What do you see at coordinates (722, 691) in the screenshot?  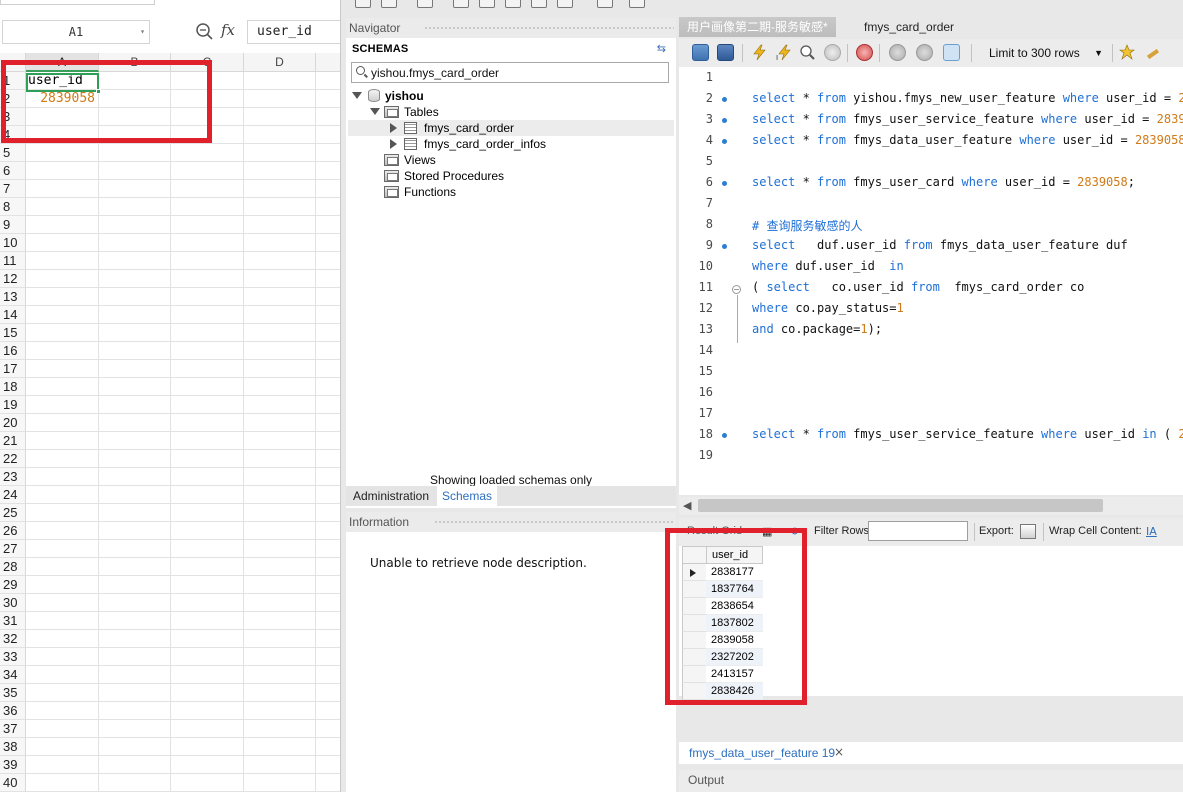 I see `table-row: 2838426` at bounding box center [722, 691].